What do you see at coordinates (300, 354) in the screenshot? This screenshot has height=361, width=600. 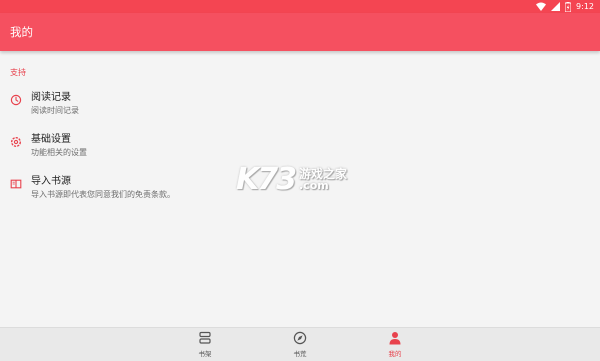 I see `nav-label: 书荒` at bounding box center [300, 354].